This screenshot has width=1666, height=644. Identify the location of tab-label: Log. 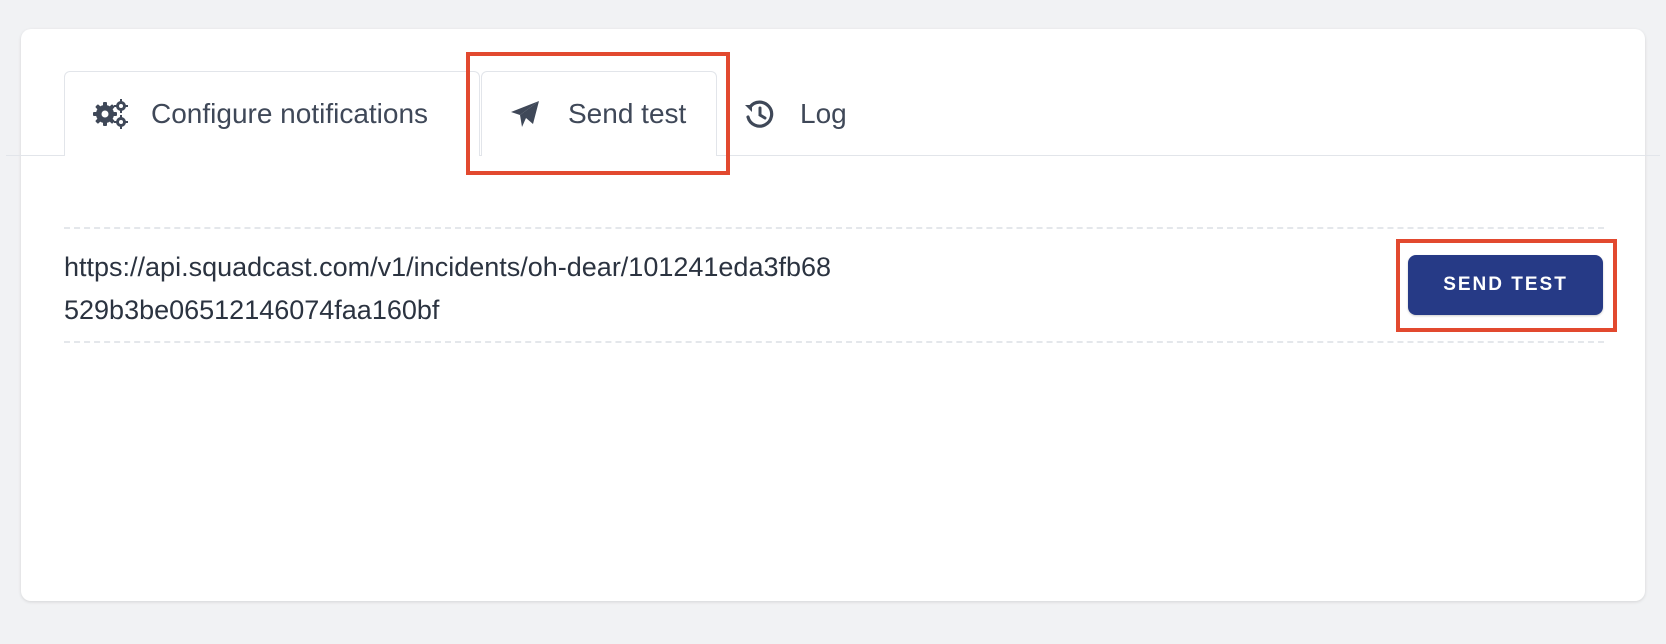
(823, 113).